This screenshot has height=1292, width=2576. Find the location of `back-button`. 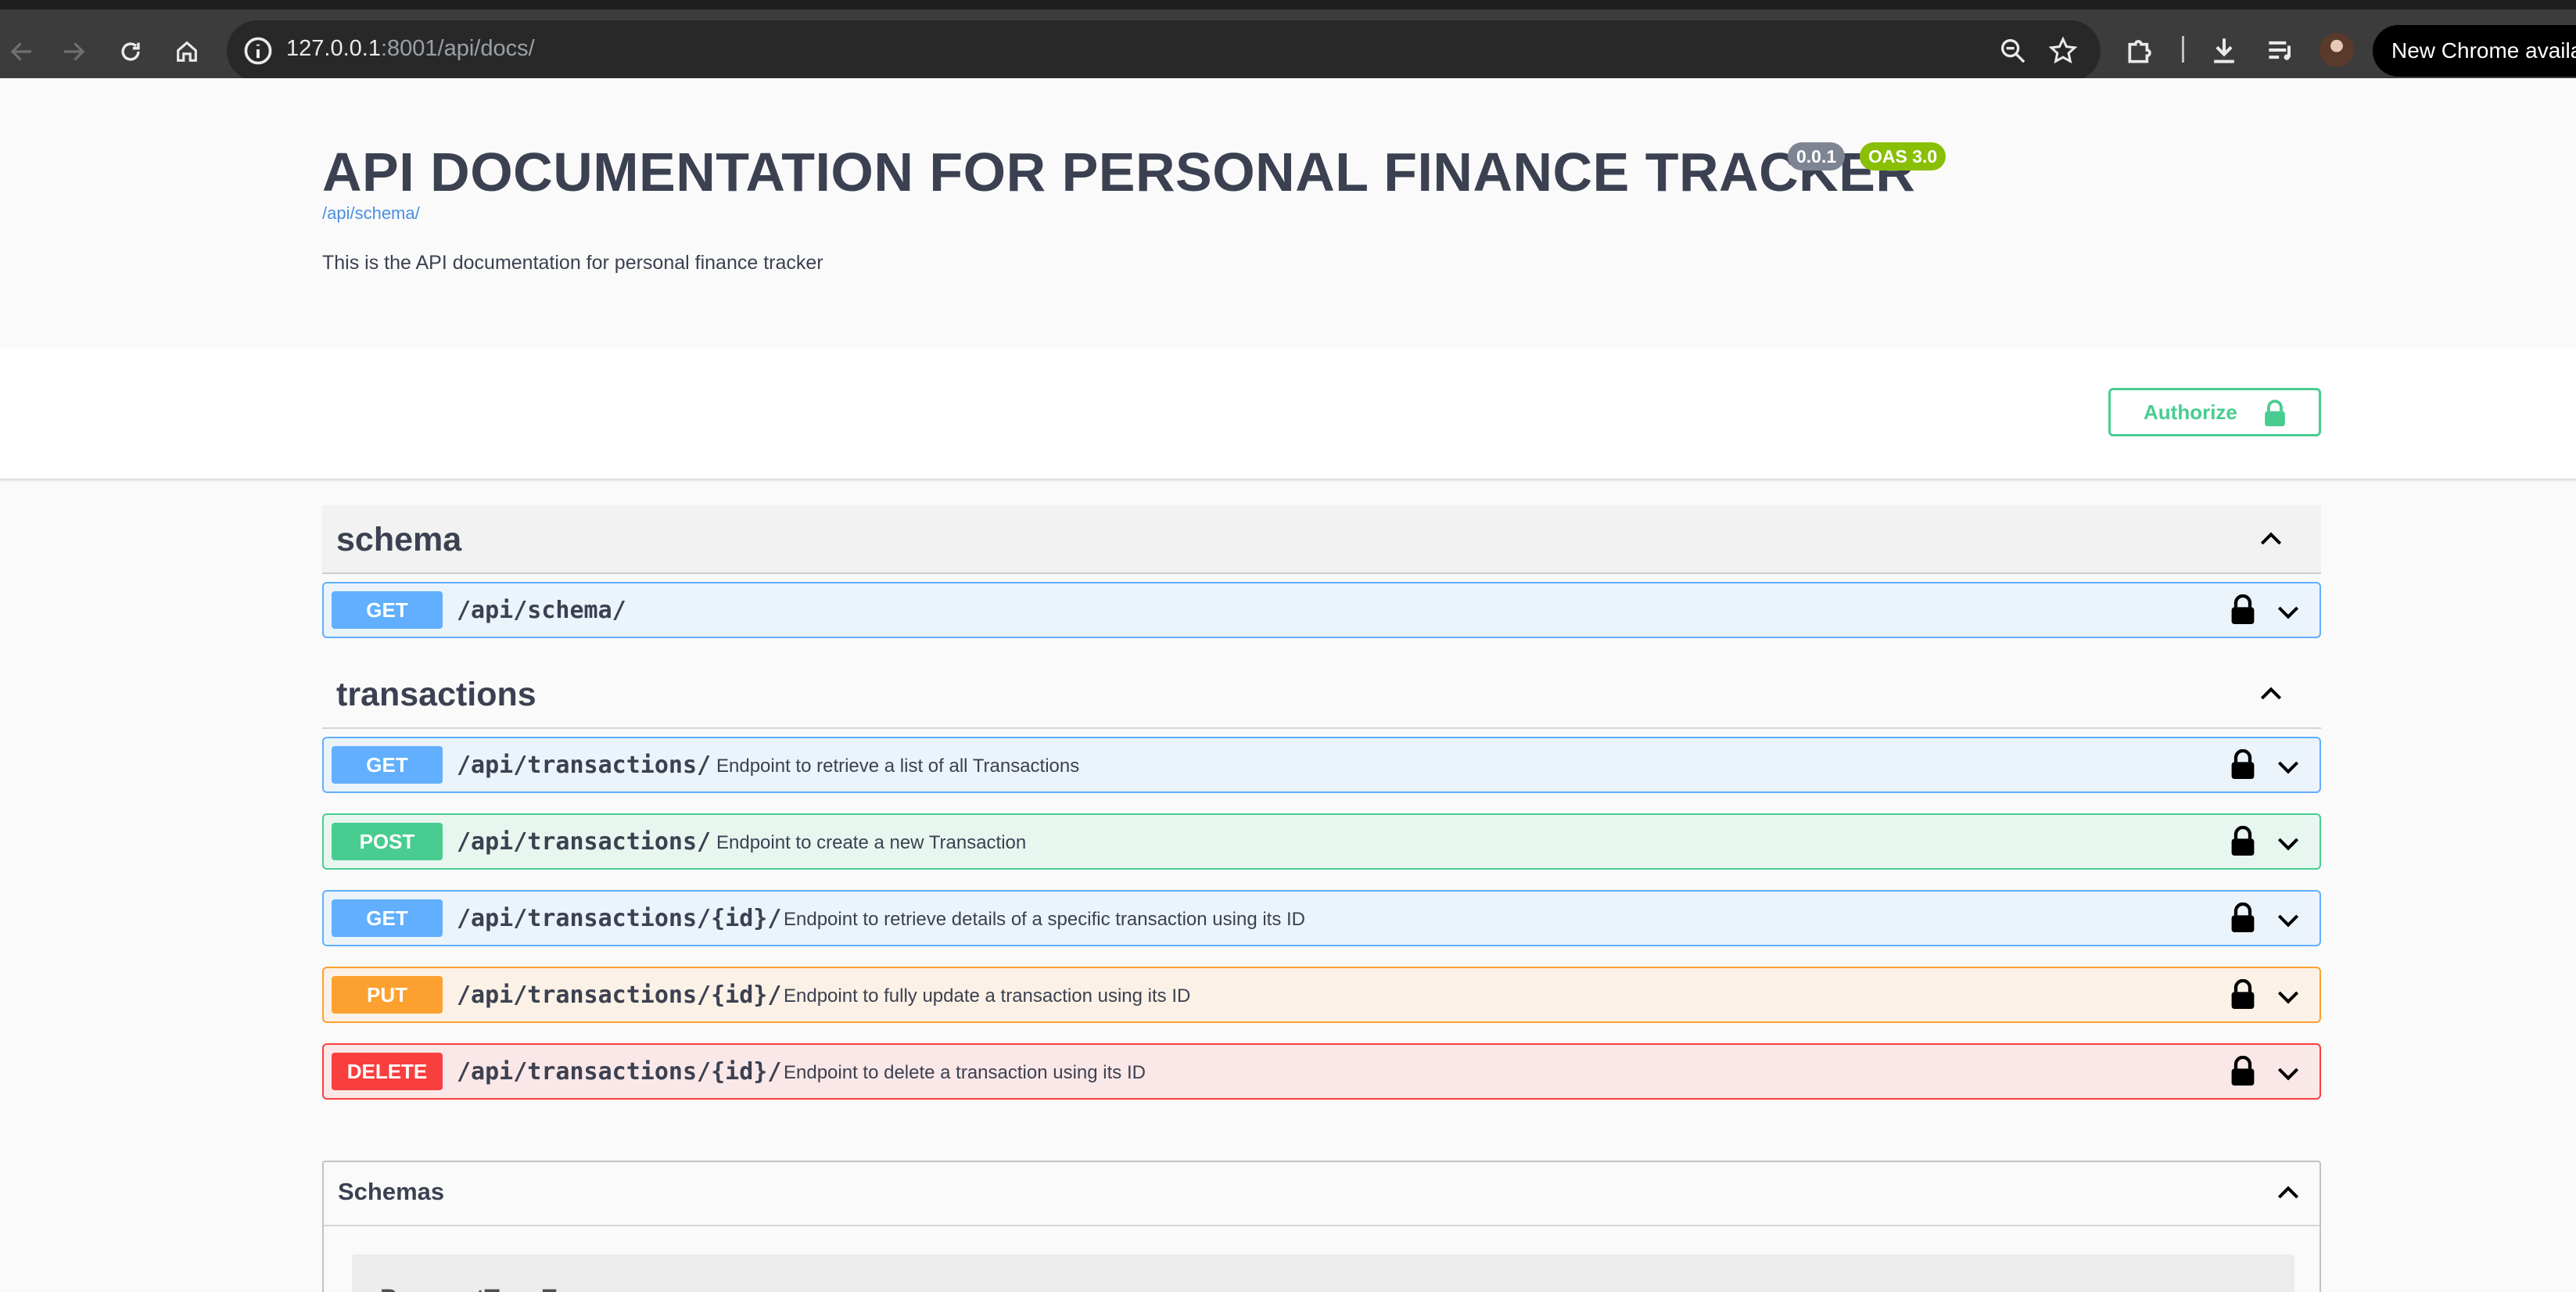

back-button is located at coordinates (22, 52).